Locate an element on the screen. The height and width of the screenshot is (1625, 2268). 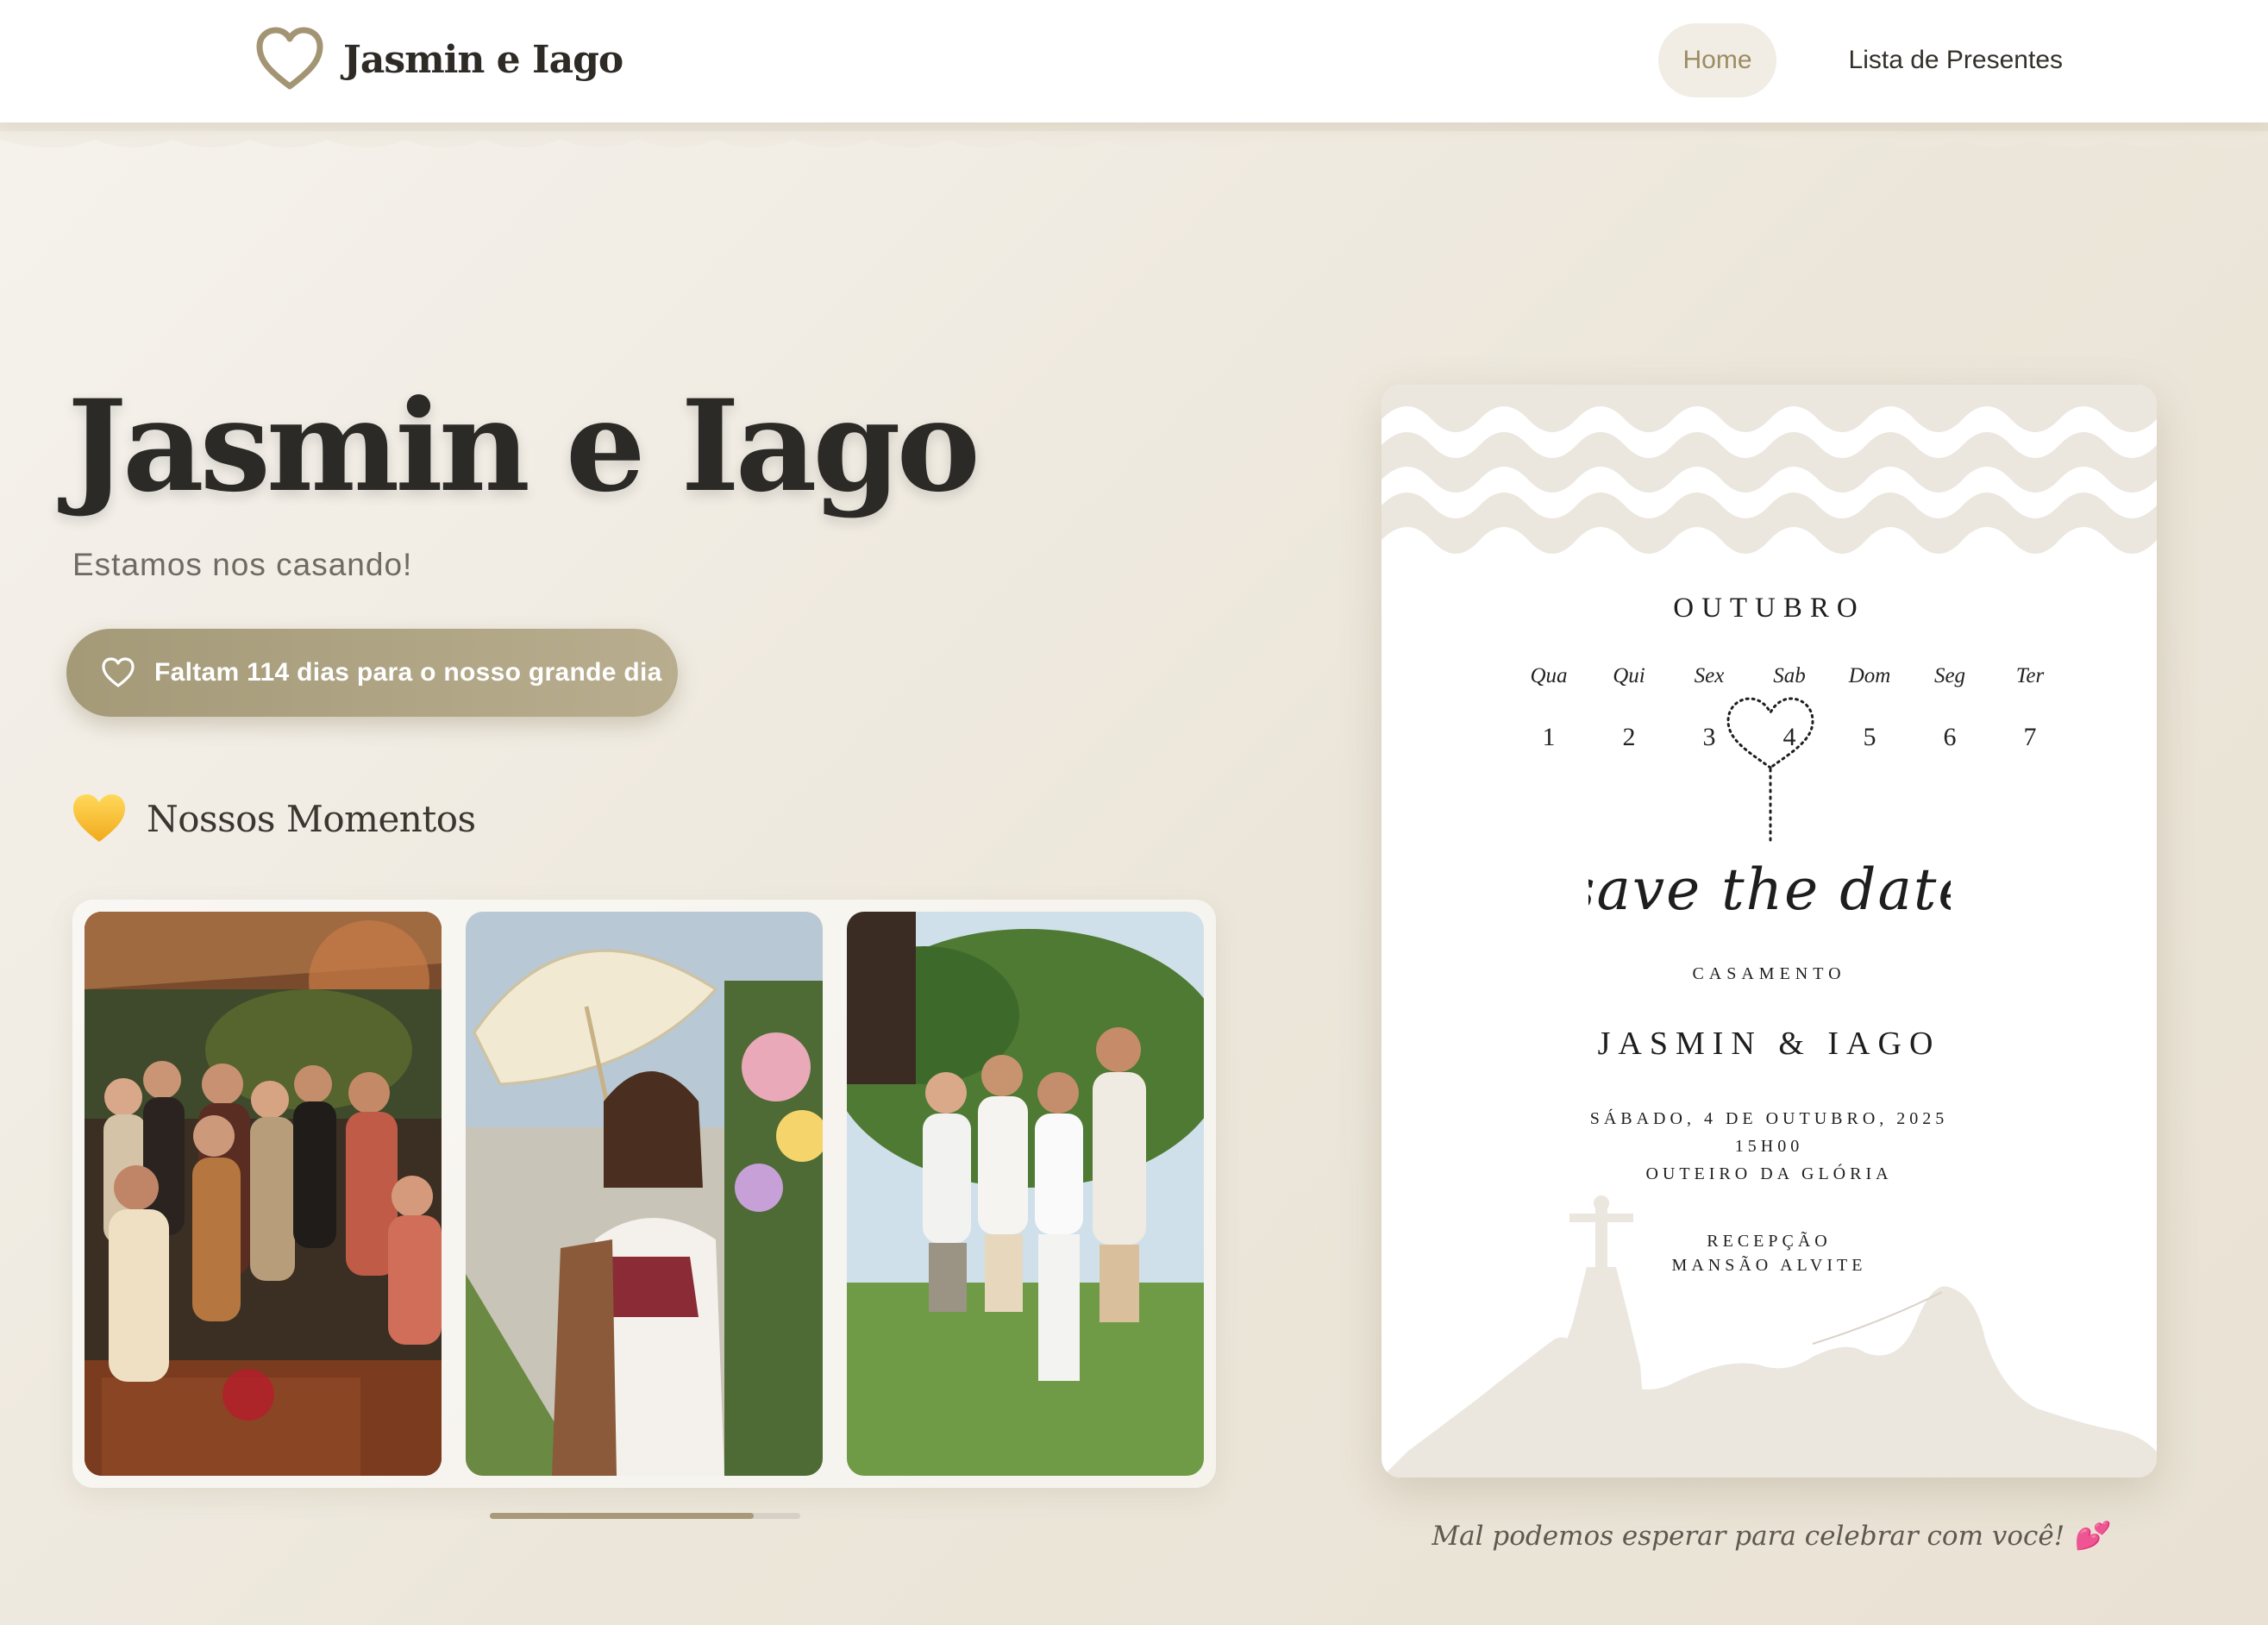
hero-title: Jasmin e Iago is located at coordinates (524, 446).